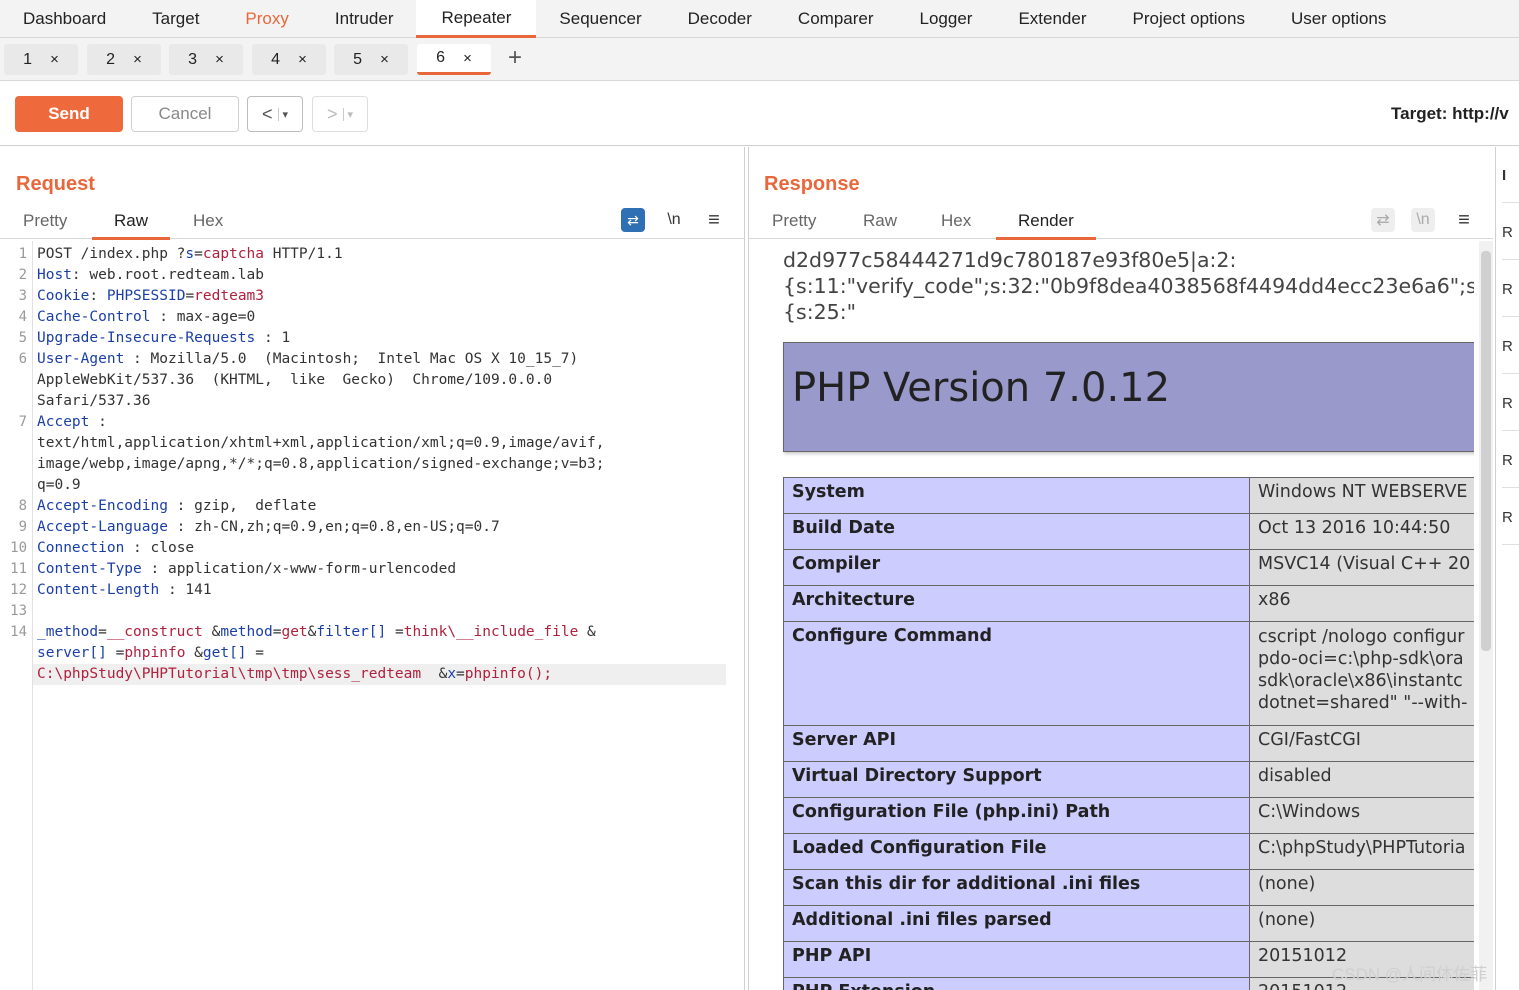 The image size is (1519, 990). What do you see at coordinates (155, 653) in the screenshot?
I see `param-value: phpinfo` at bounding box center [155, 653].